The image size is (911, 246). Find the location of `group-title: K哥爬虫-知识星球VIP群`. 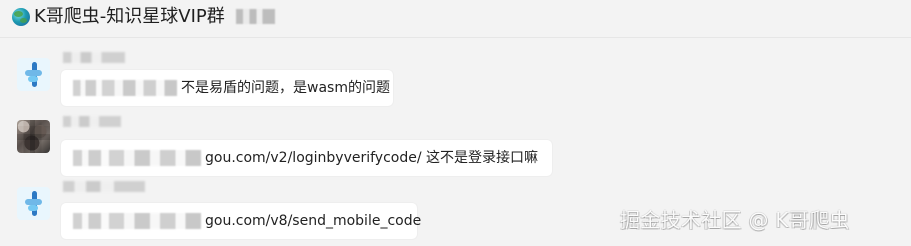

group-title: K哥爬虫-知识星球VIP群 is located at coordinates (129, 16).